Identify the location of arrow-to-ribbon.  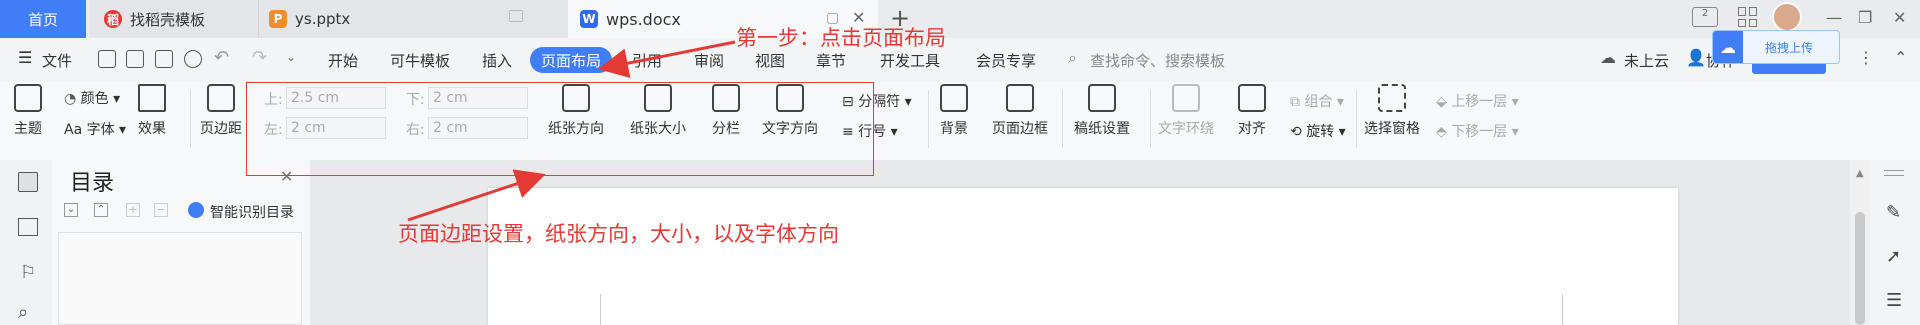
(476, 195).